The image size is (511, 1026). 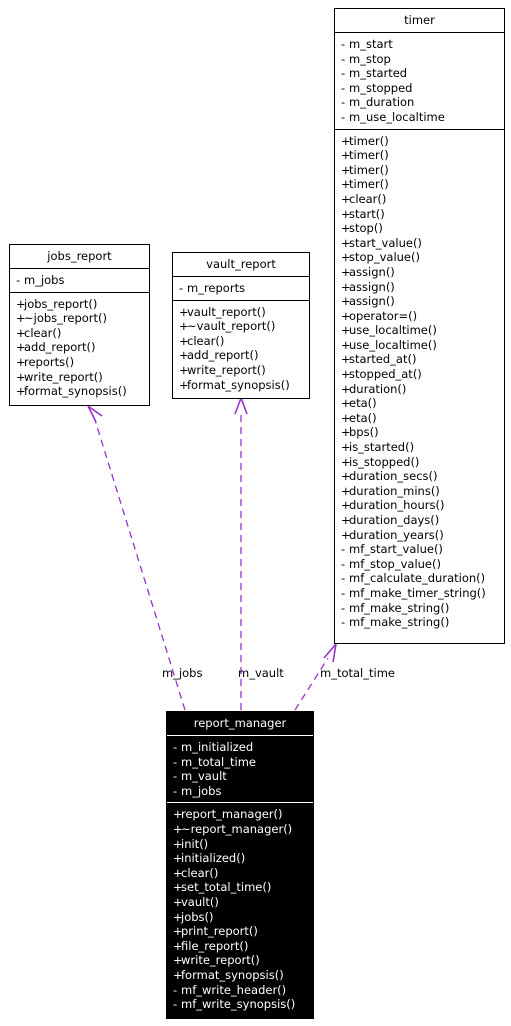 I want to click on attribute-row: - m_reports, so click(x=241, y=288).